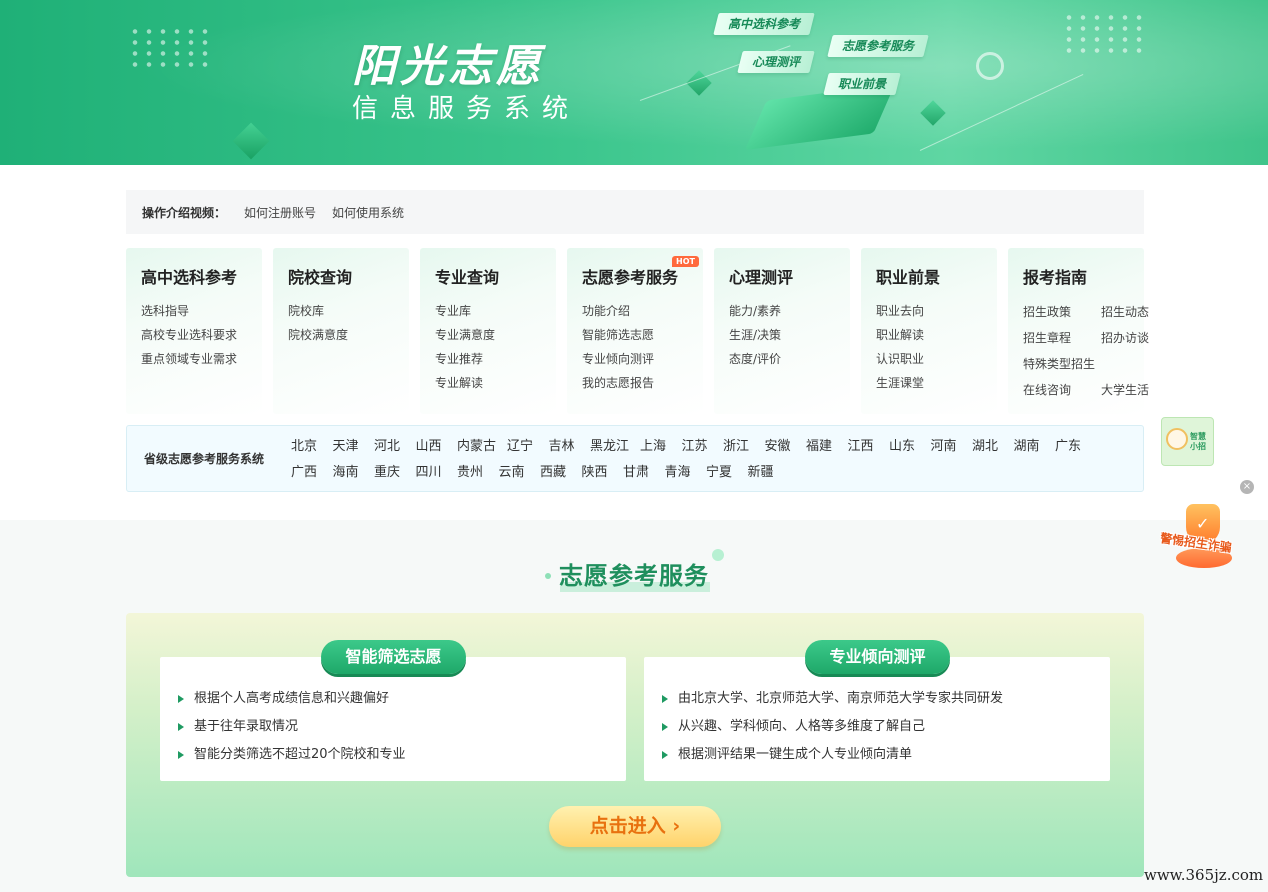 The height and width of the screenshot is (892, 1268). What do you see at coordinates (292, 755) in the screenshot?
I see `service-point: 智能分类筛选不超过20个院校和专业` at bounding box center [292, 755].